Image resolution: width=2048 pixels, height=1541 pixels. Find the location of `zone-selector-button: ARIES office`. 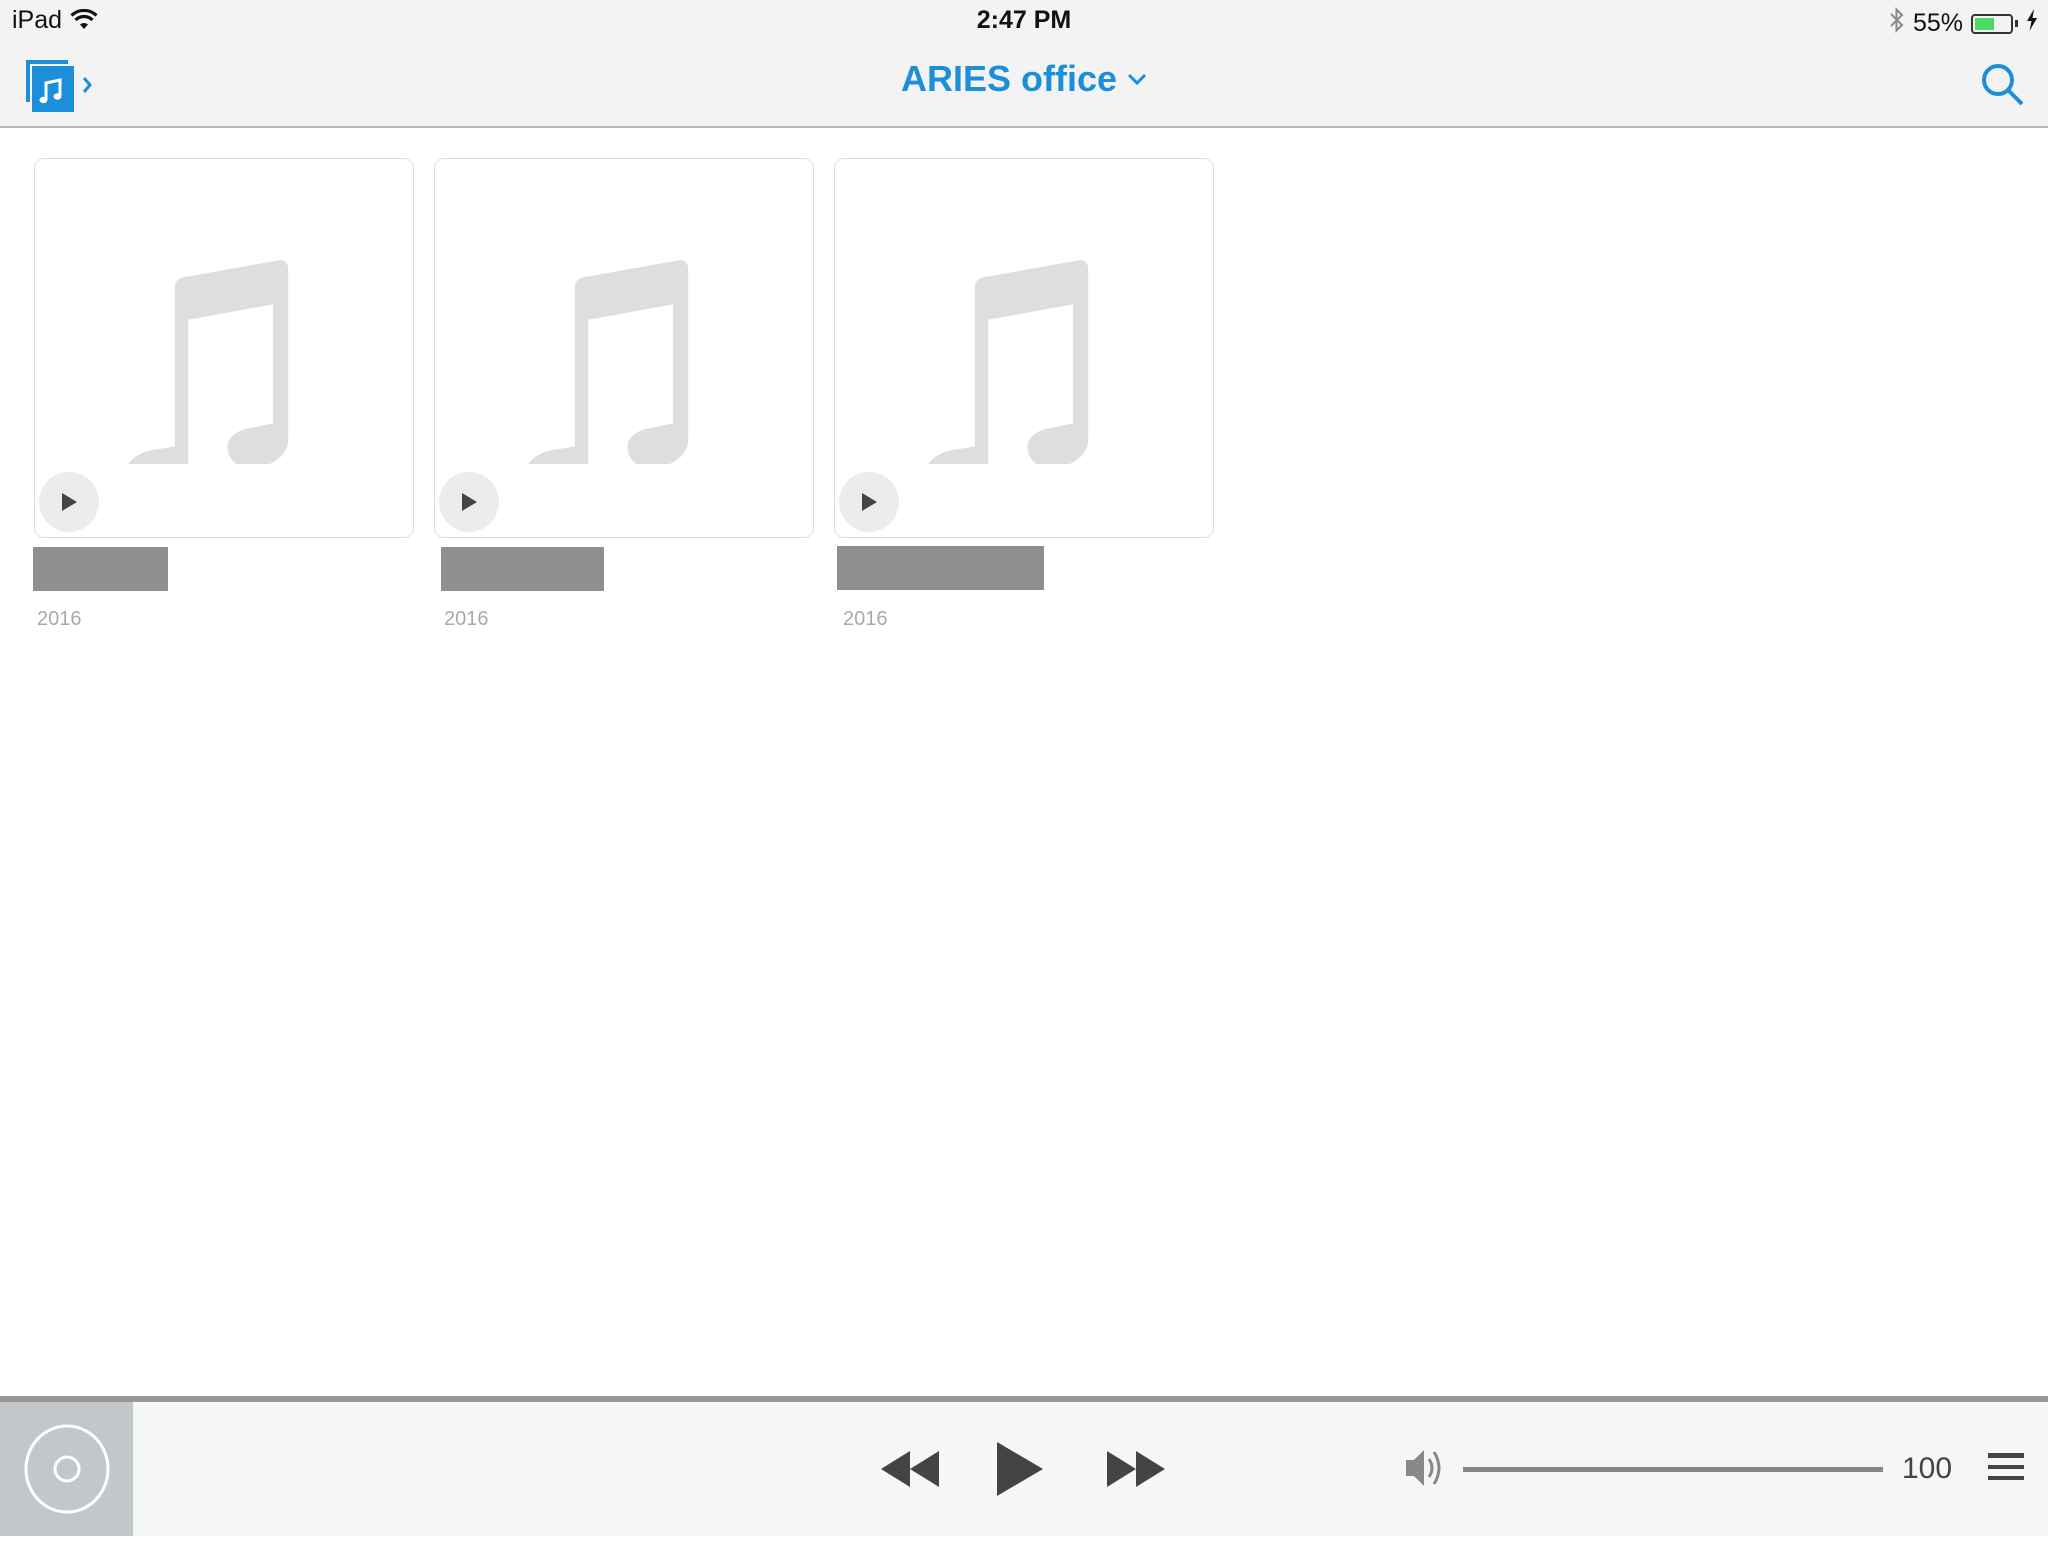

zone-selector-button: ARIES office is located at coordinates (1024, 79).